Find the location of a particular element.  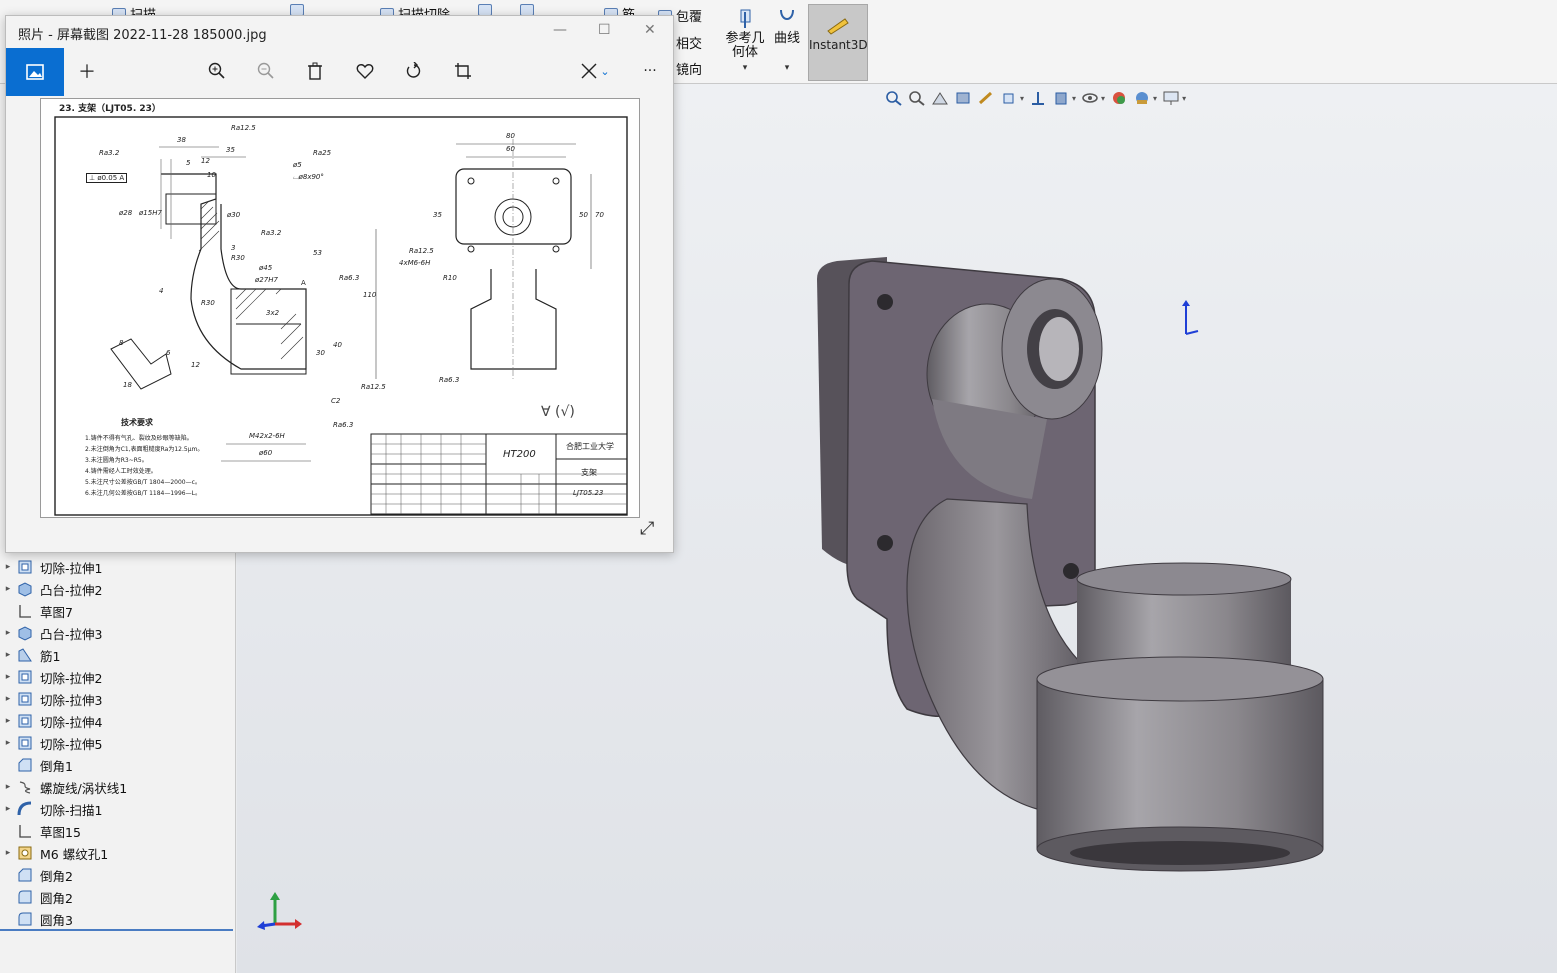

dim-ra12-5-c: Ra12.5 is located at coordinates (421, 251).